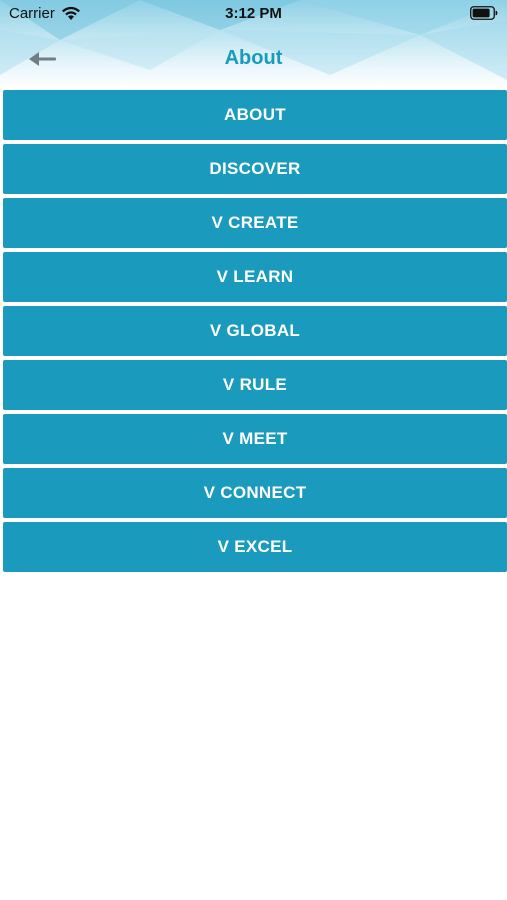 This screenshot has height=900, width=507. I want to click on menu-item-v-global: V GLOBAL, so click(255, 331).